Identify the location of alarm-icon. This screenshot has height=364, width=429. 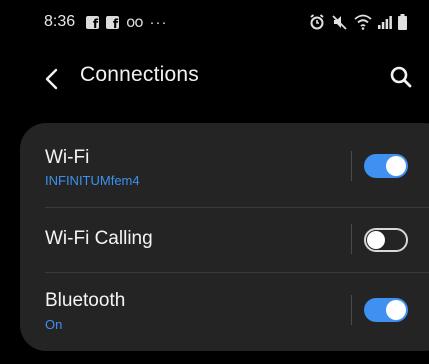
(317, 22).